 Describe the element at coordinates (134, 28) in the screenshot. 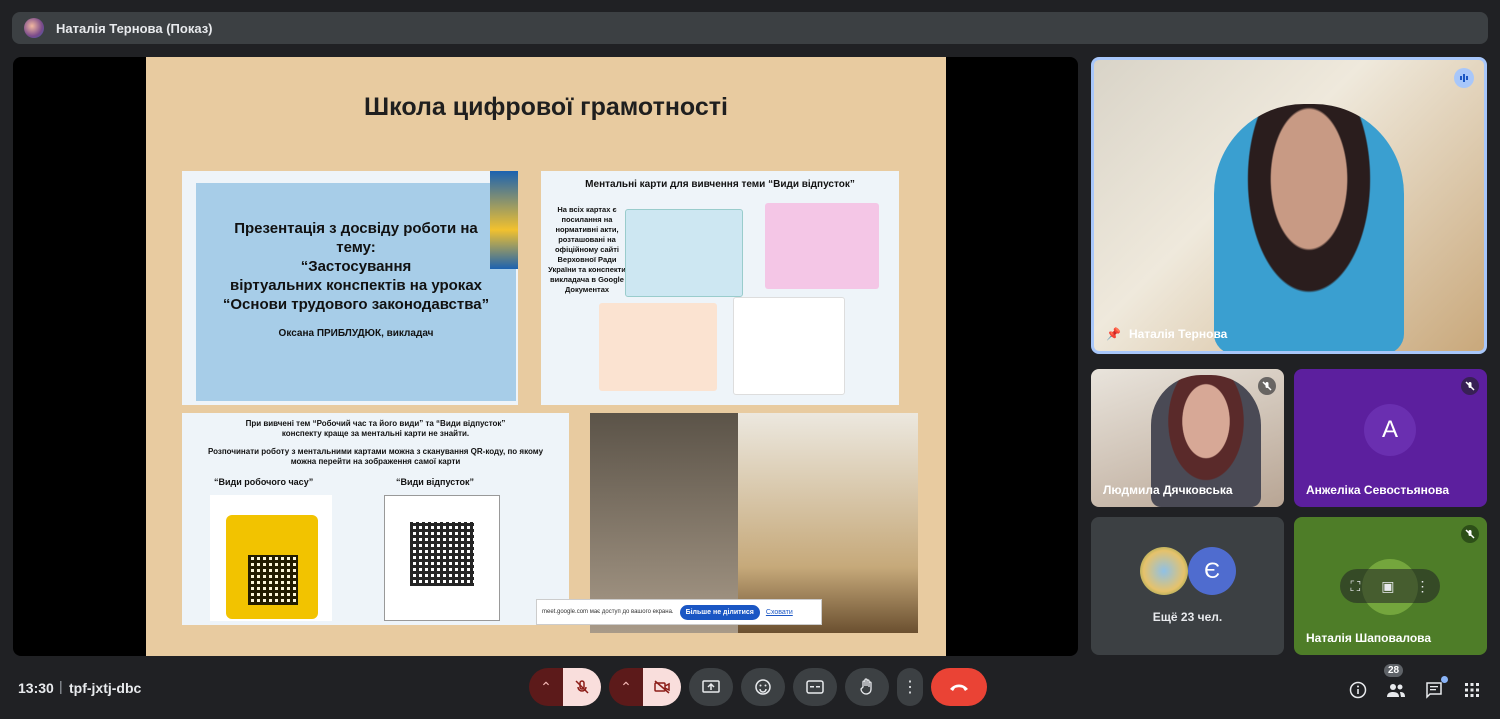

I see `presenter-label: Наталія Тернова (Показ)` at that location.